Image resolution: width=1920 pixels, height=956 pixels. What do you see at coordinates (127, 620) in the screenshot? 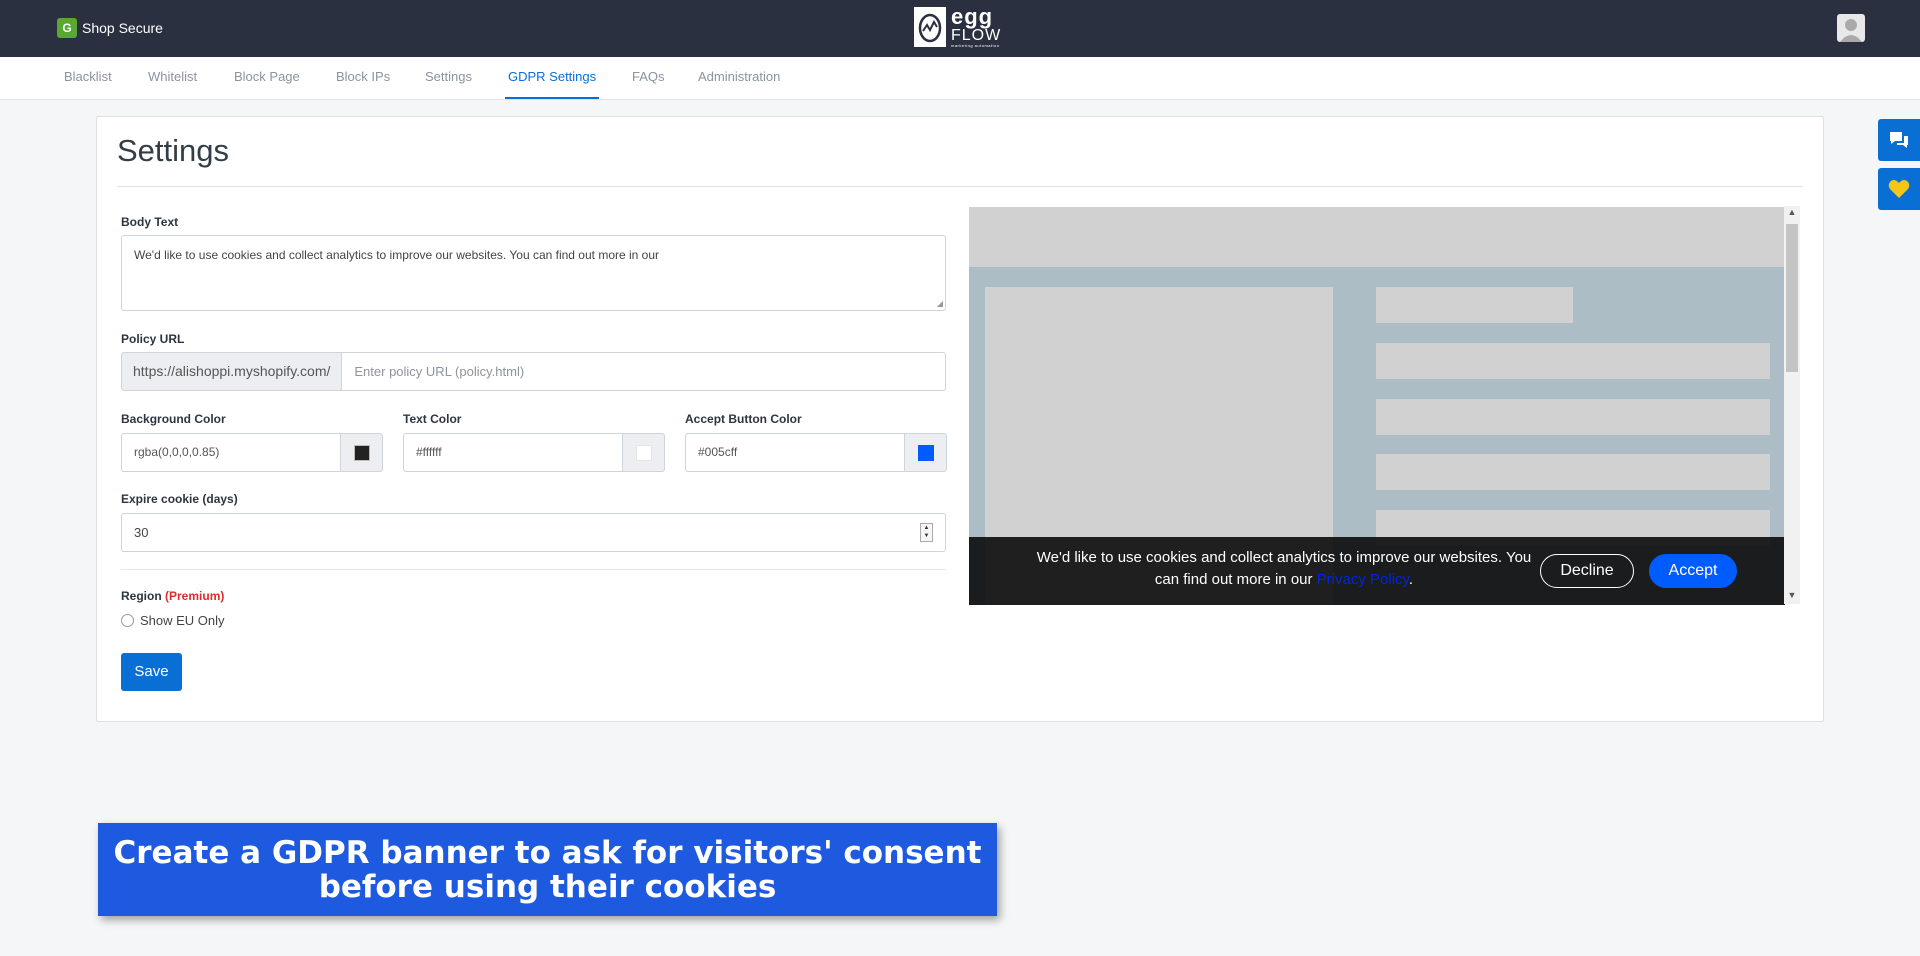
I see `show-eu-only-radio` at bounding box center [127, 620].